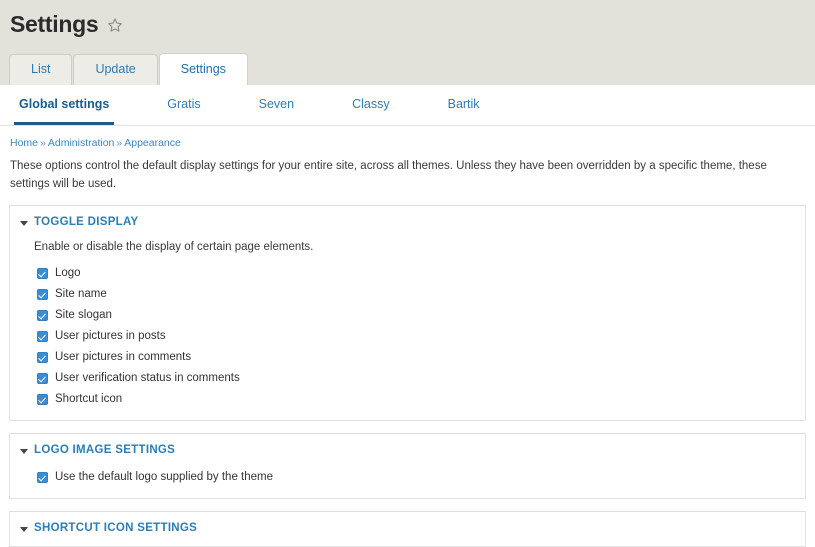 The height and width of the screenshot is (547, 815). I want to click on checkbox-user-pictures-in-posts, so click(42, 336).